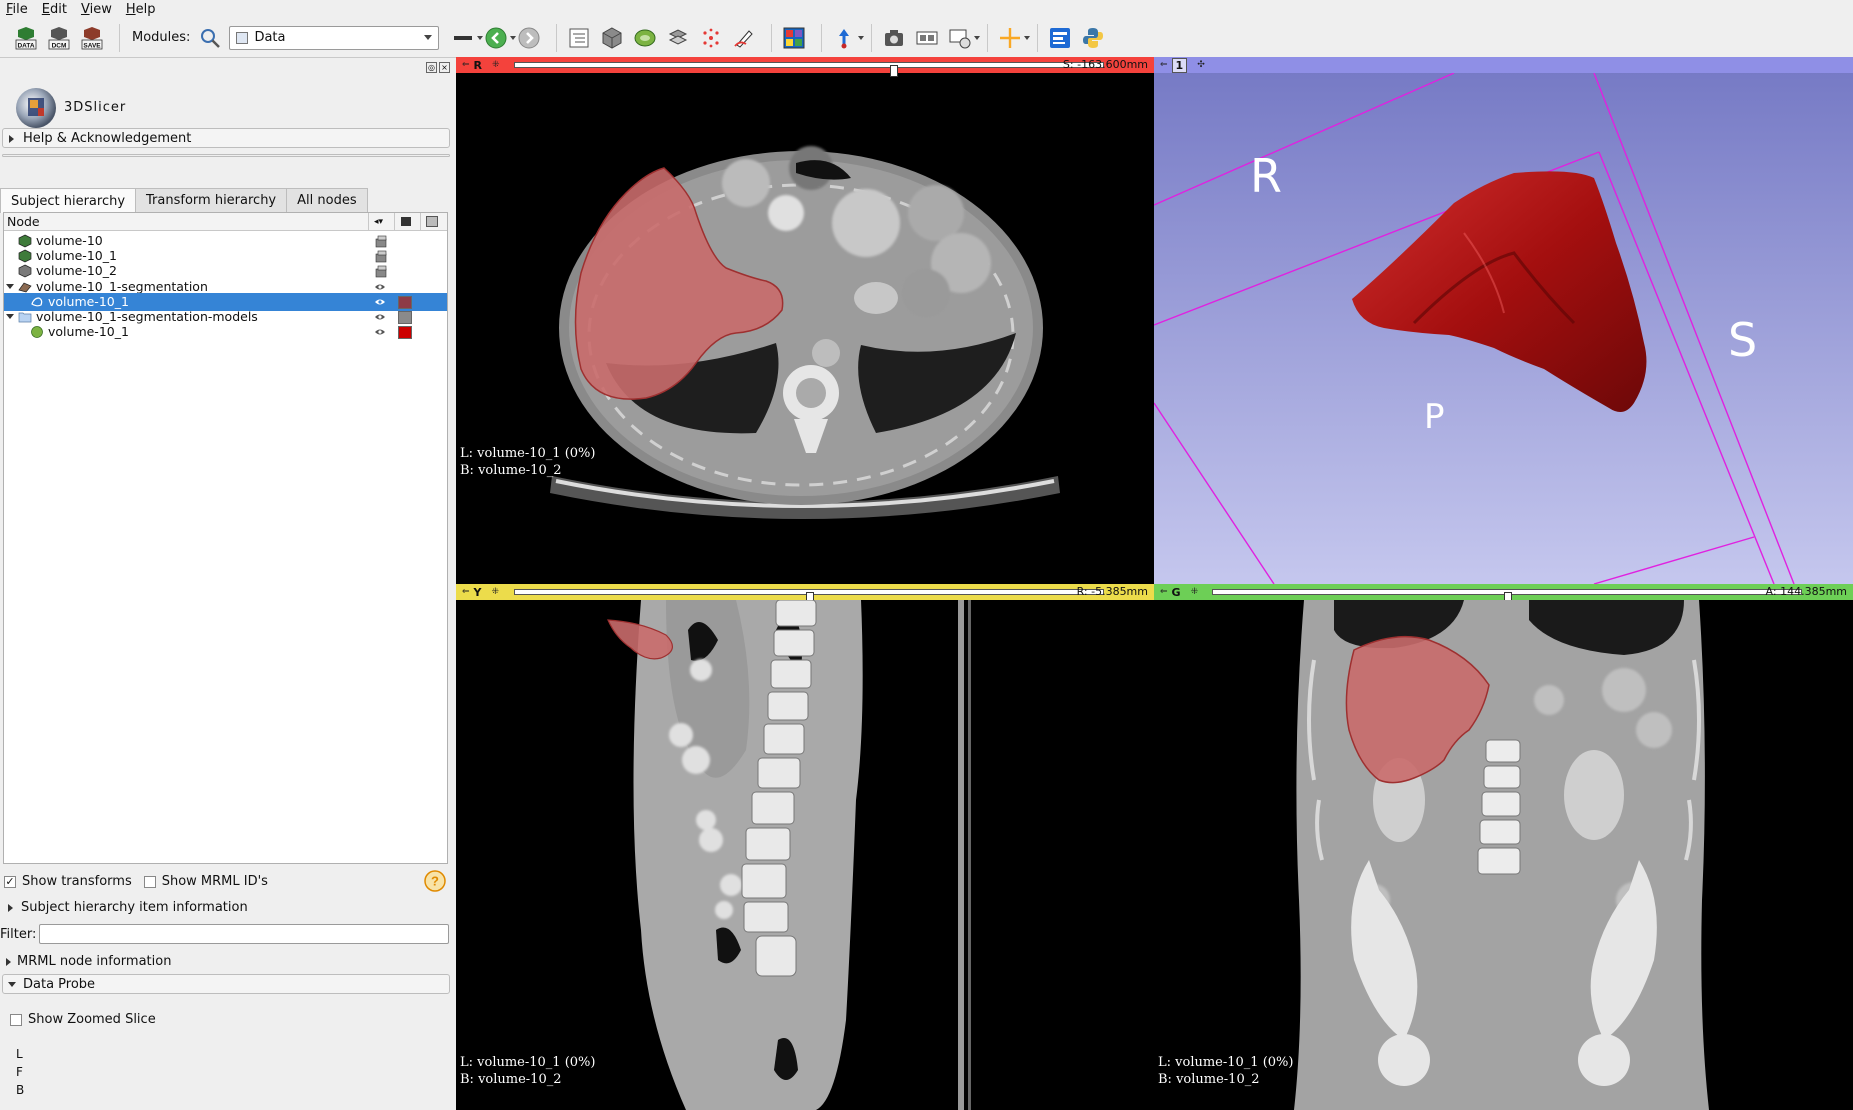  What do you see at coordinates (125, 907) in the screenshot?
I see `subject-item-info-section: Subject hierarchy item information` at bounding box center [125, 907].